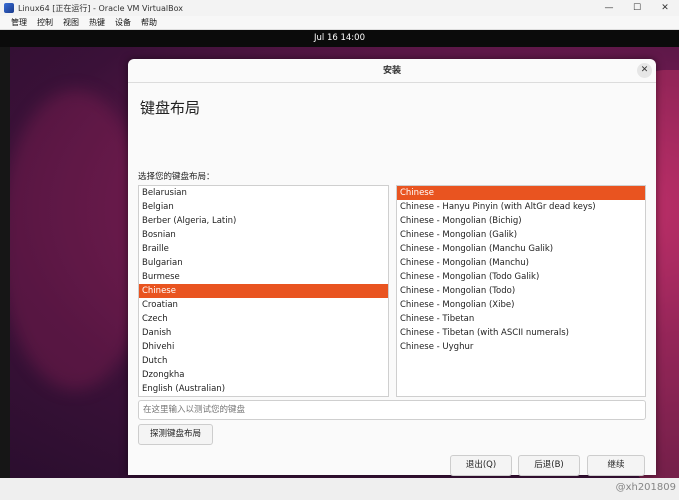 The image size is (679, 500). I want to click on layout-list-item: Belgian, so click(263, 207).